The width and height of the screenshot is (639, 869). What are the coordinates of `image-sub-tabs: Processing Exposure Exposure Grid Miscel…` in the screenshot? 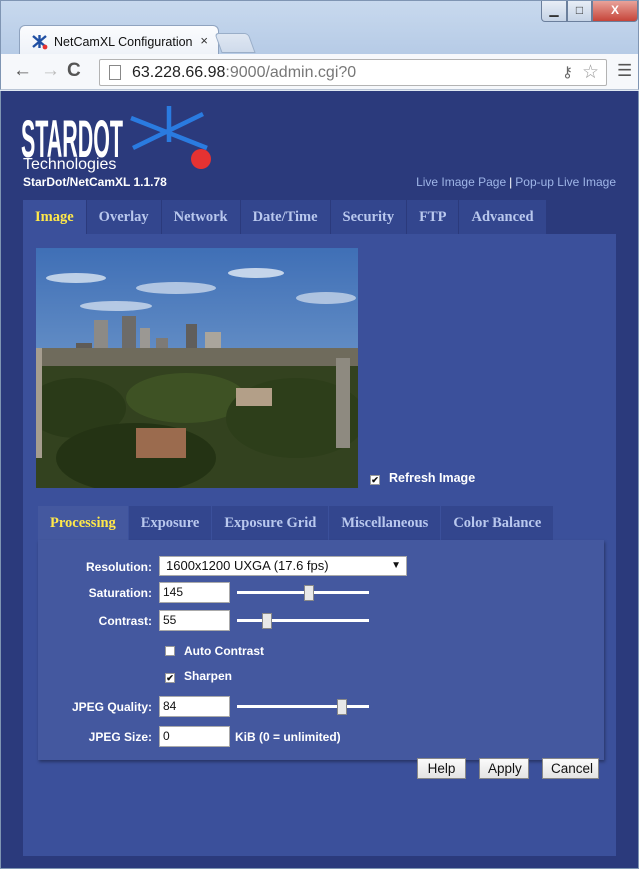 It's located at (296, 523).